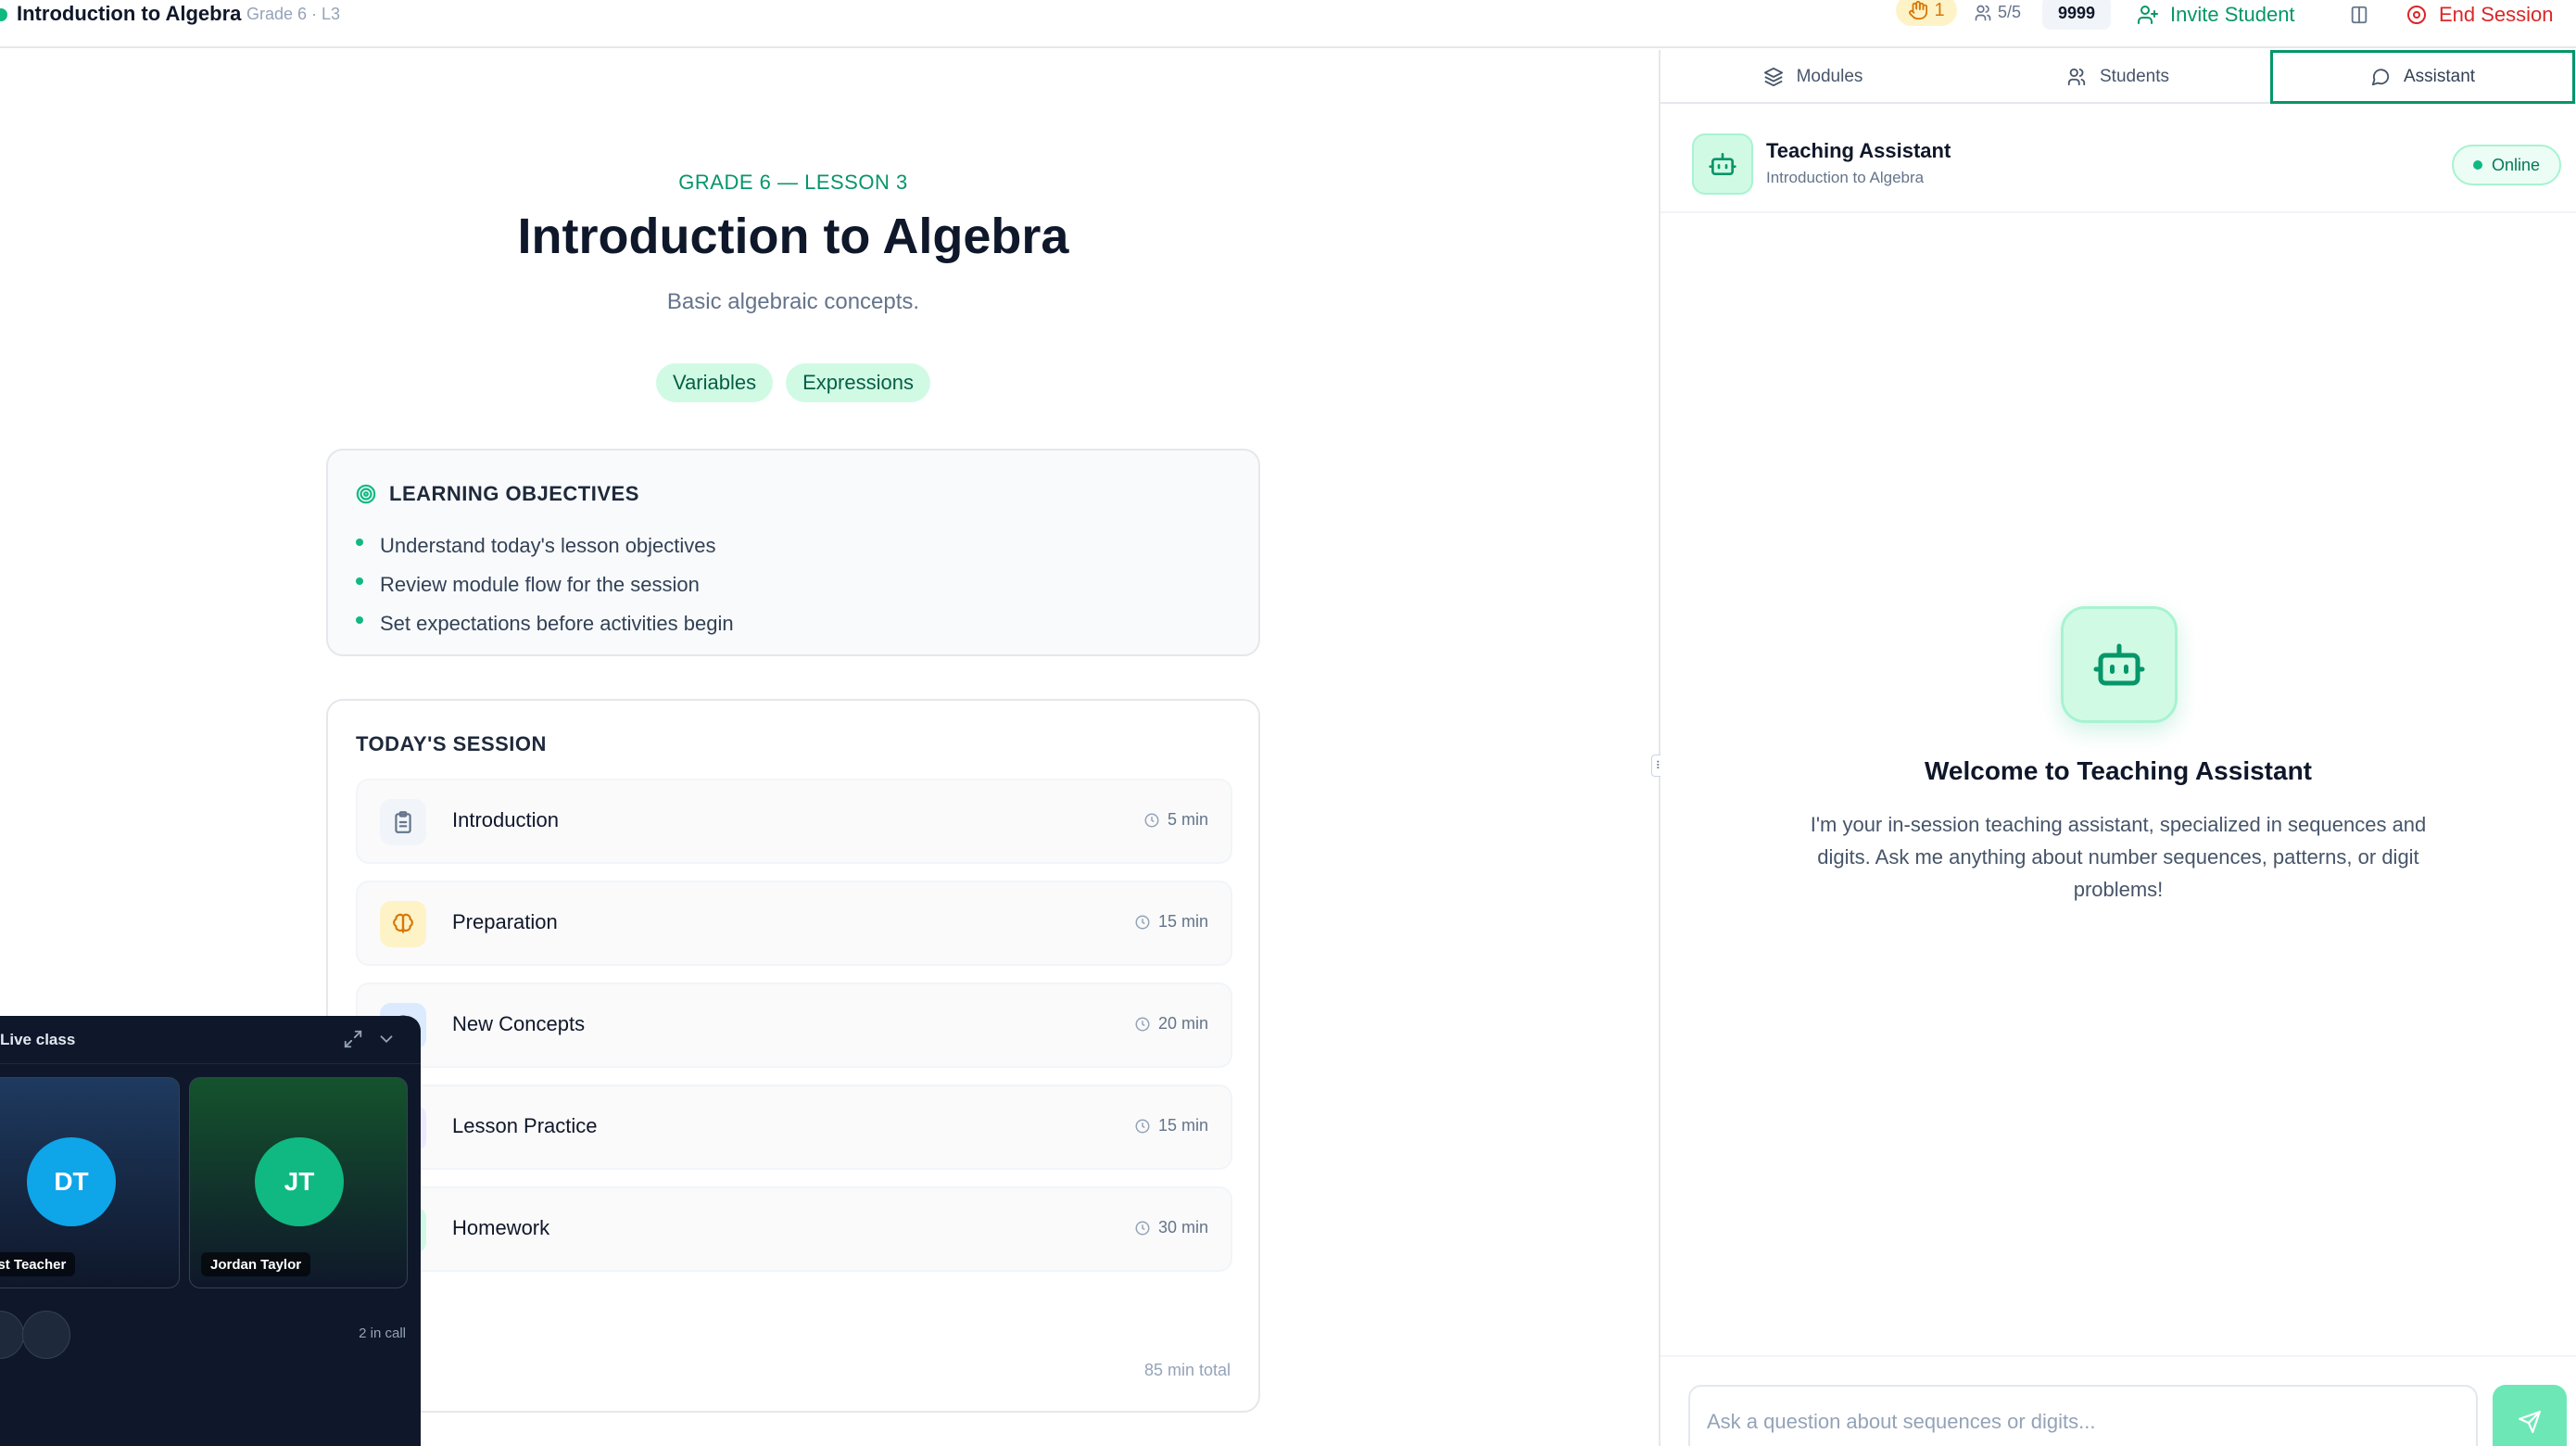  What do you see at coordinates (2416, 15) in the screenshot?
I see `stop-circle-icon` at bounding box center [2416, 15].